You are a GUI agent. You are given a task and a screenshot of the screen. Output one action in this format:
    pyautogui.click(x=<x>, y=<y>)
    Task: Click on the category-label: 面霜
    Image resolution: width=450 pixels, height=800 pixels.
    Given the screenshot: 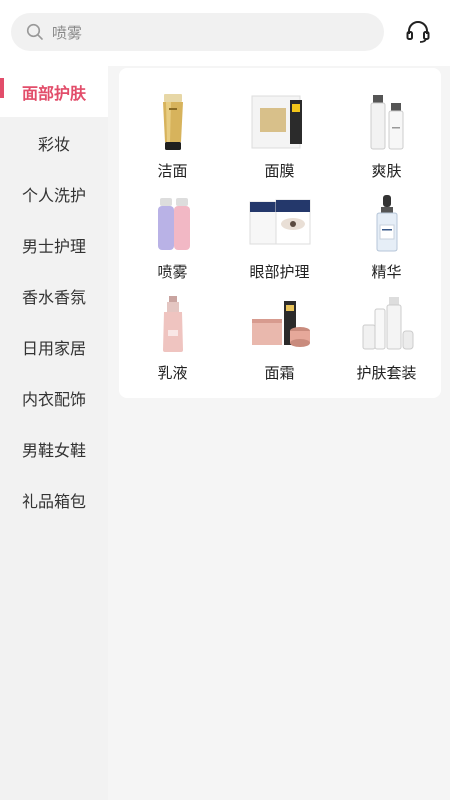 What is the action you would take?
    pyautogui.click(x=279, y=373)
    